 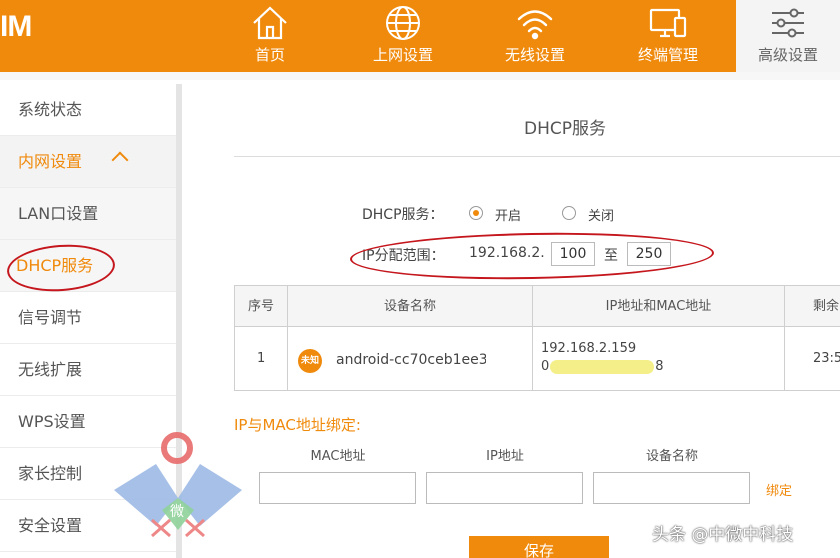 I want to click on sidebar-item-label: 信号调节, so click(x=50, y=317).